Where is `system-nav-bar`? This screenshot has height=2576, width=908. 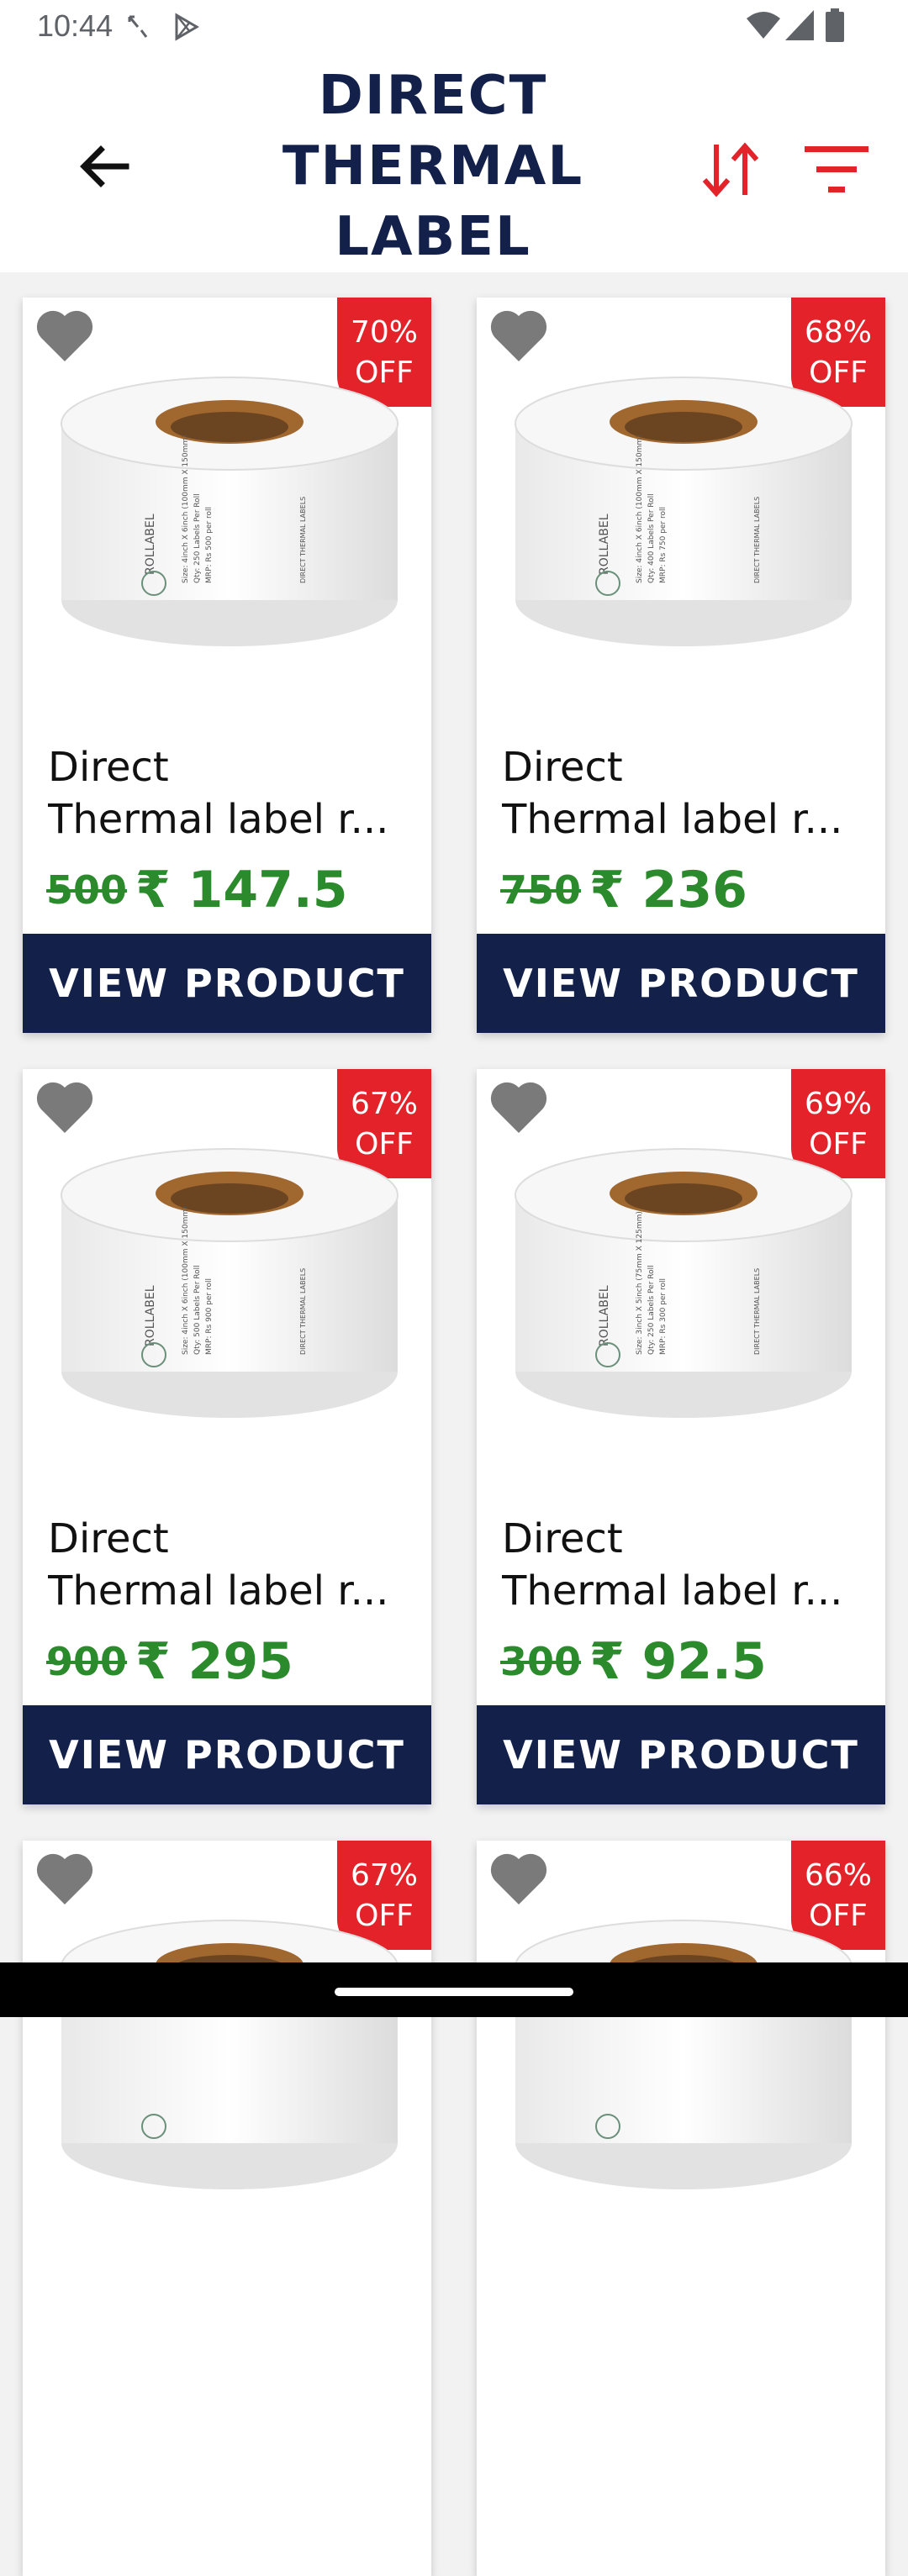
system-nav-bar is located at coordinates (454, 1989).